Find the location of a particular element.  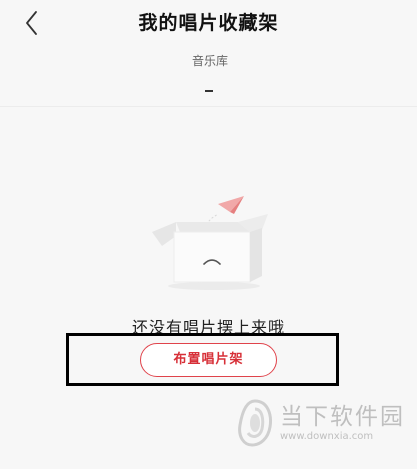

active-tab-indicator is located at coordinates (209, 91).